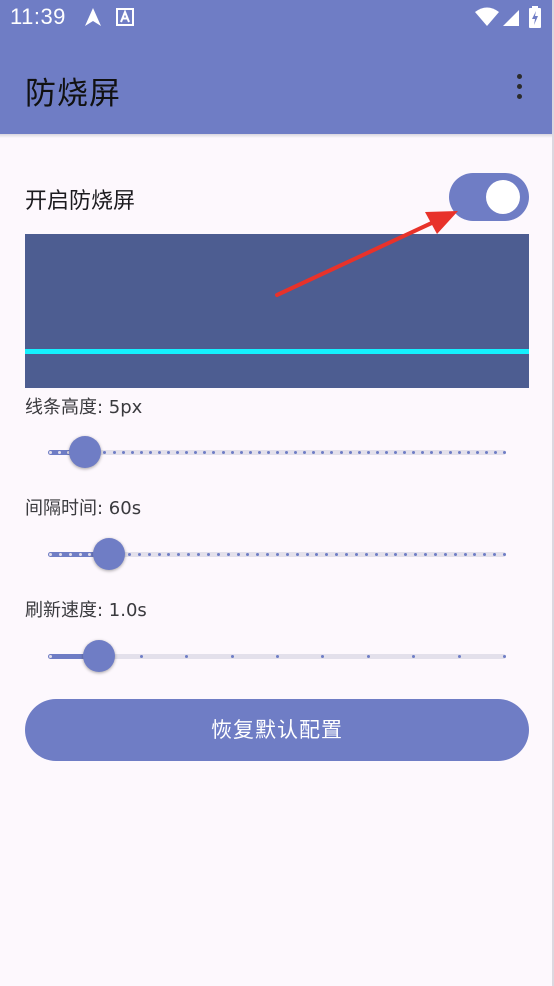 Image resolution: width=554 pixels, height=986 pixels. What do you see at coordinates (487, 16) in the screenshot?
I see `wifi-icon` at bounding box center [487, 16].